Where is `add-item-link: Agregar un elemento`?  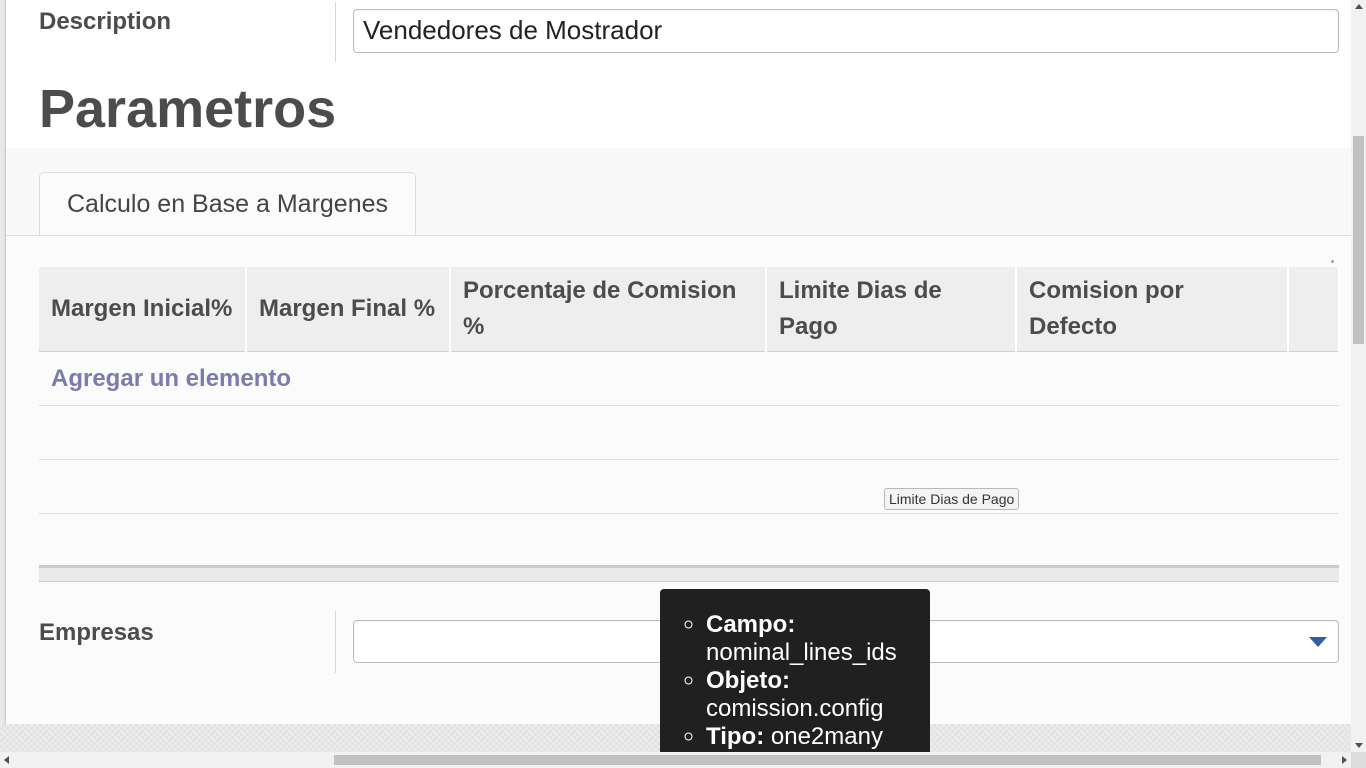
add-item-link: Agregar un elemento is located at coordinates (171, 378).